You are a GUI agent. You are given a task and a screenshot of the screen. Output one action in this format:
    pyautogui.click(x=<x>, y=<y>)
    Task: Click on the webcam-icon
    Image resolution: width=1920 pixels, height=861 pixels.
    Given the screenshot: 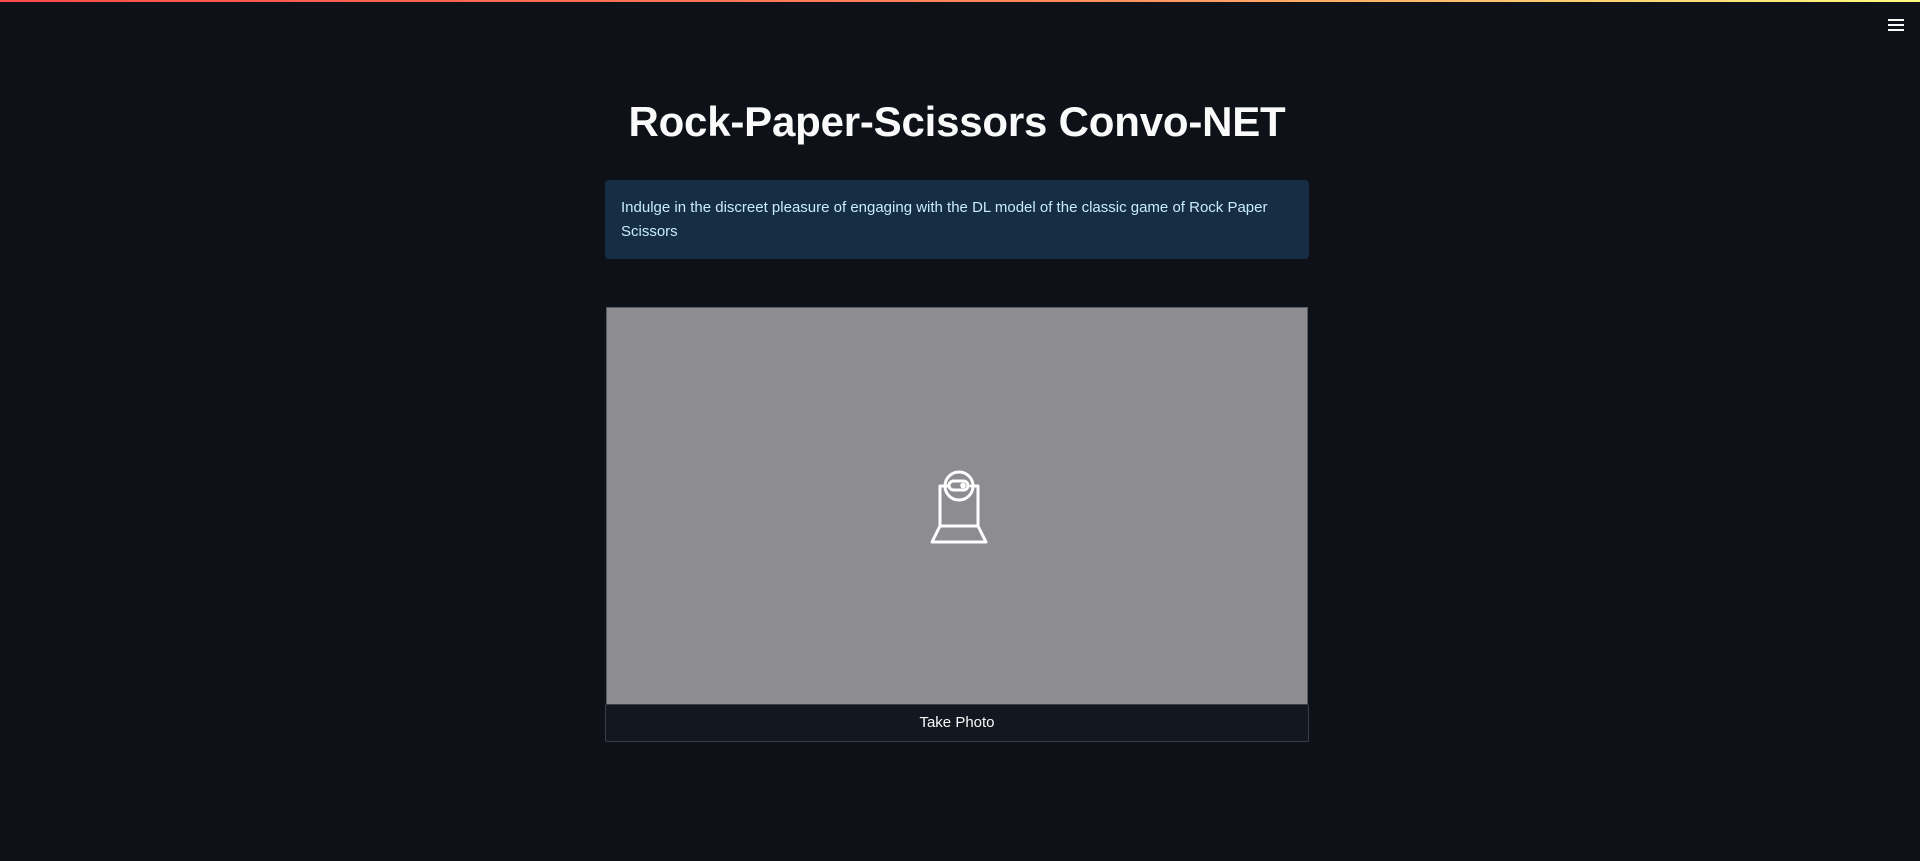 What is the action you would take?
    pyautogui.click(x=959, y=507)
    